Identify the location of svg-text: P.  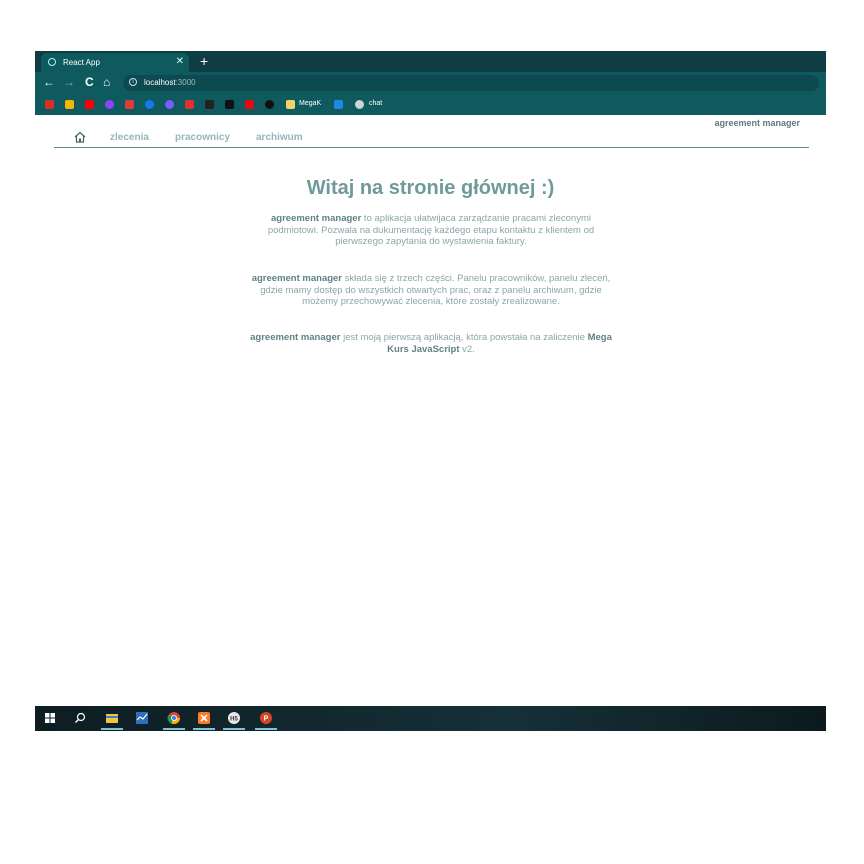
(266, 719).